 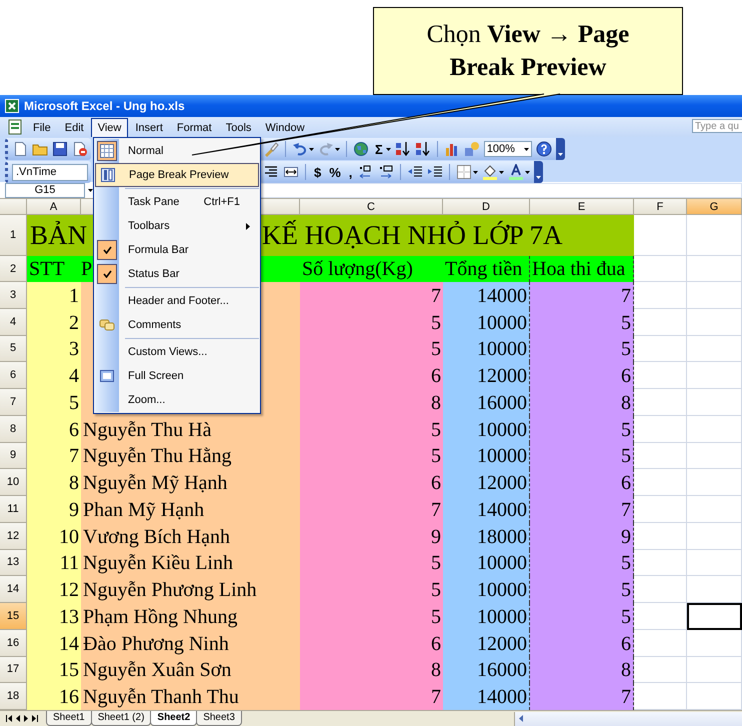 What do you see at coordinates (714, 616) in the screenshot?
I see `selected-cell` at bounding box center [714, 616].